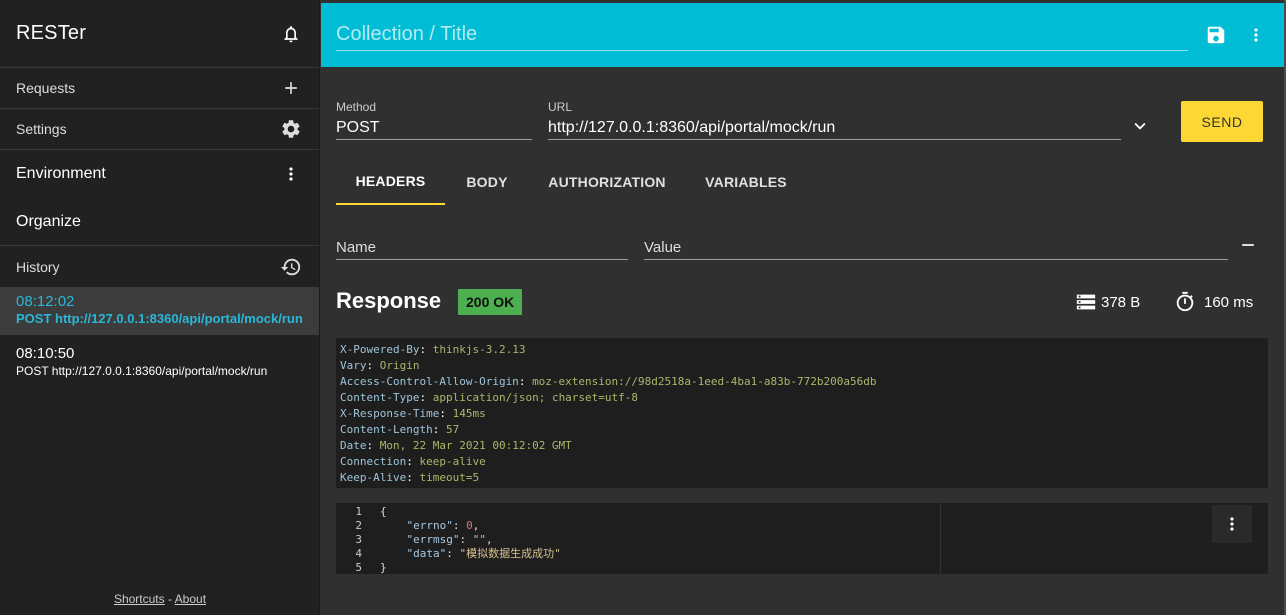 The image size is (1286, 615). What do you see at coordinates (400, 429) in the screenshot?
I see `response-header-row: Content-Length: 57` at bounding box center [400, 429].